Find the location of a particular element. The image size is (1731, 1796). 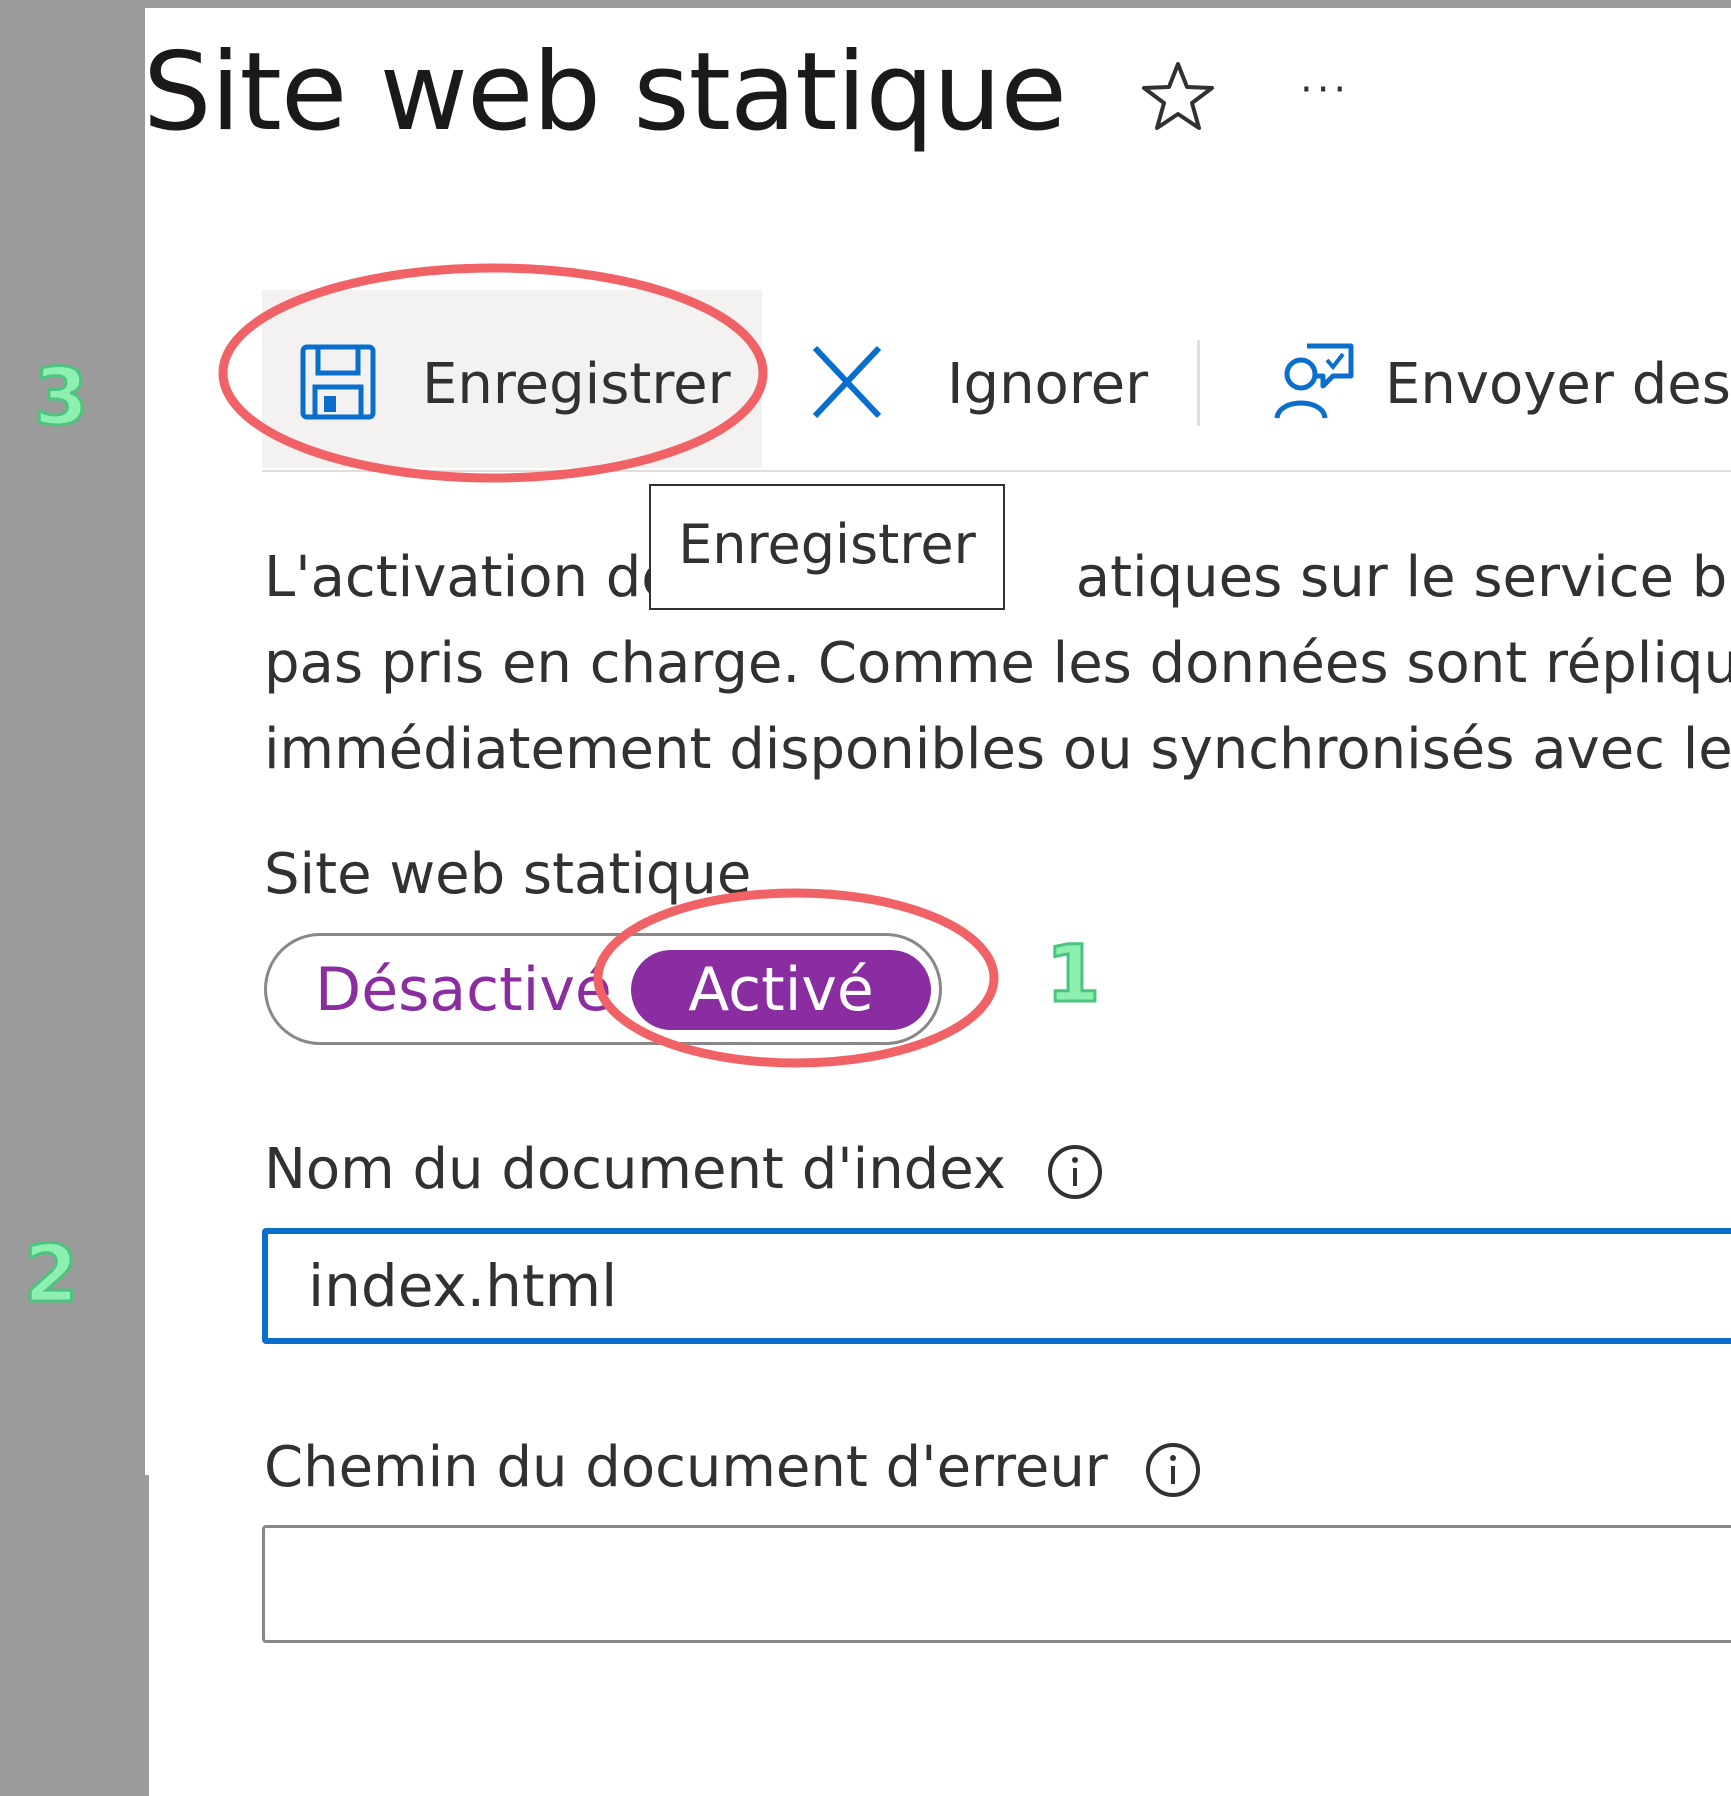

star-icon is located at coordinates (1178, 96).